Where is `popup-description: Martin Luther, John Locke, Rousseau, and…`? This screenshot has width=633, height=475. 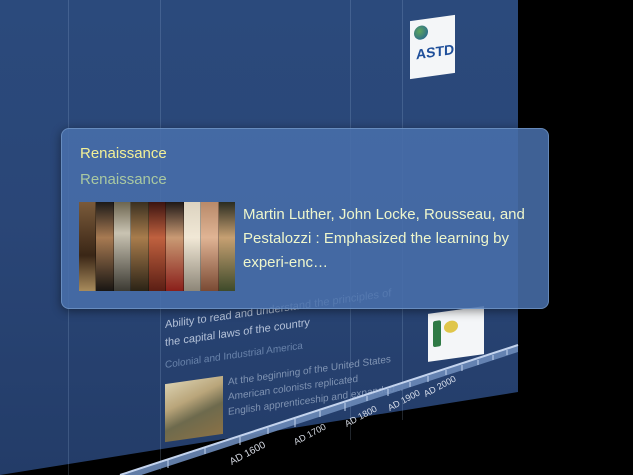
popup-description: Martin Luther, John Locke, Rousseau, and… is located at coordinates (384, 238).